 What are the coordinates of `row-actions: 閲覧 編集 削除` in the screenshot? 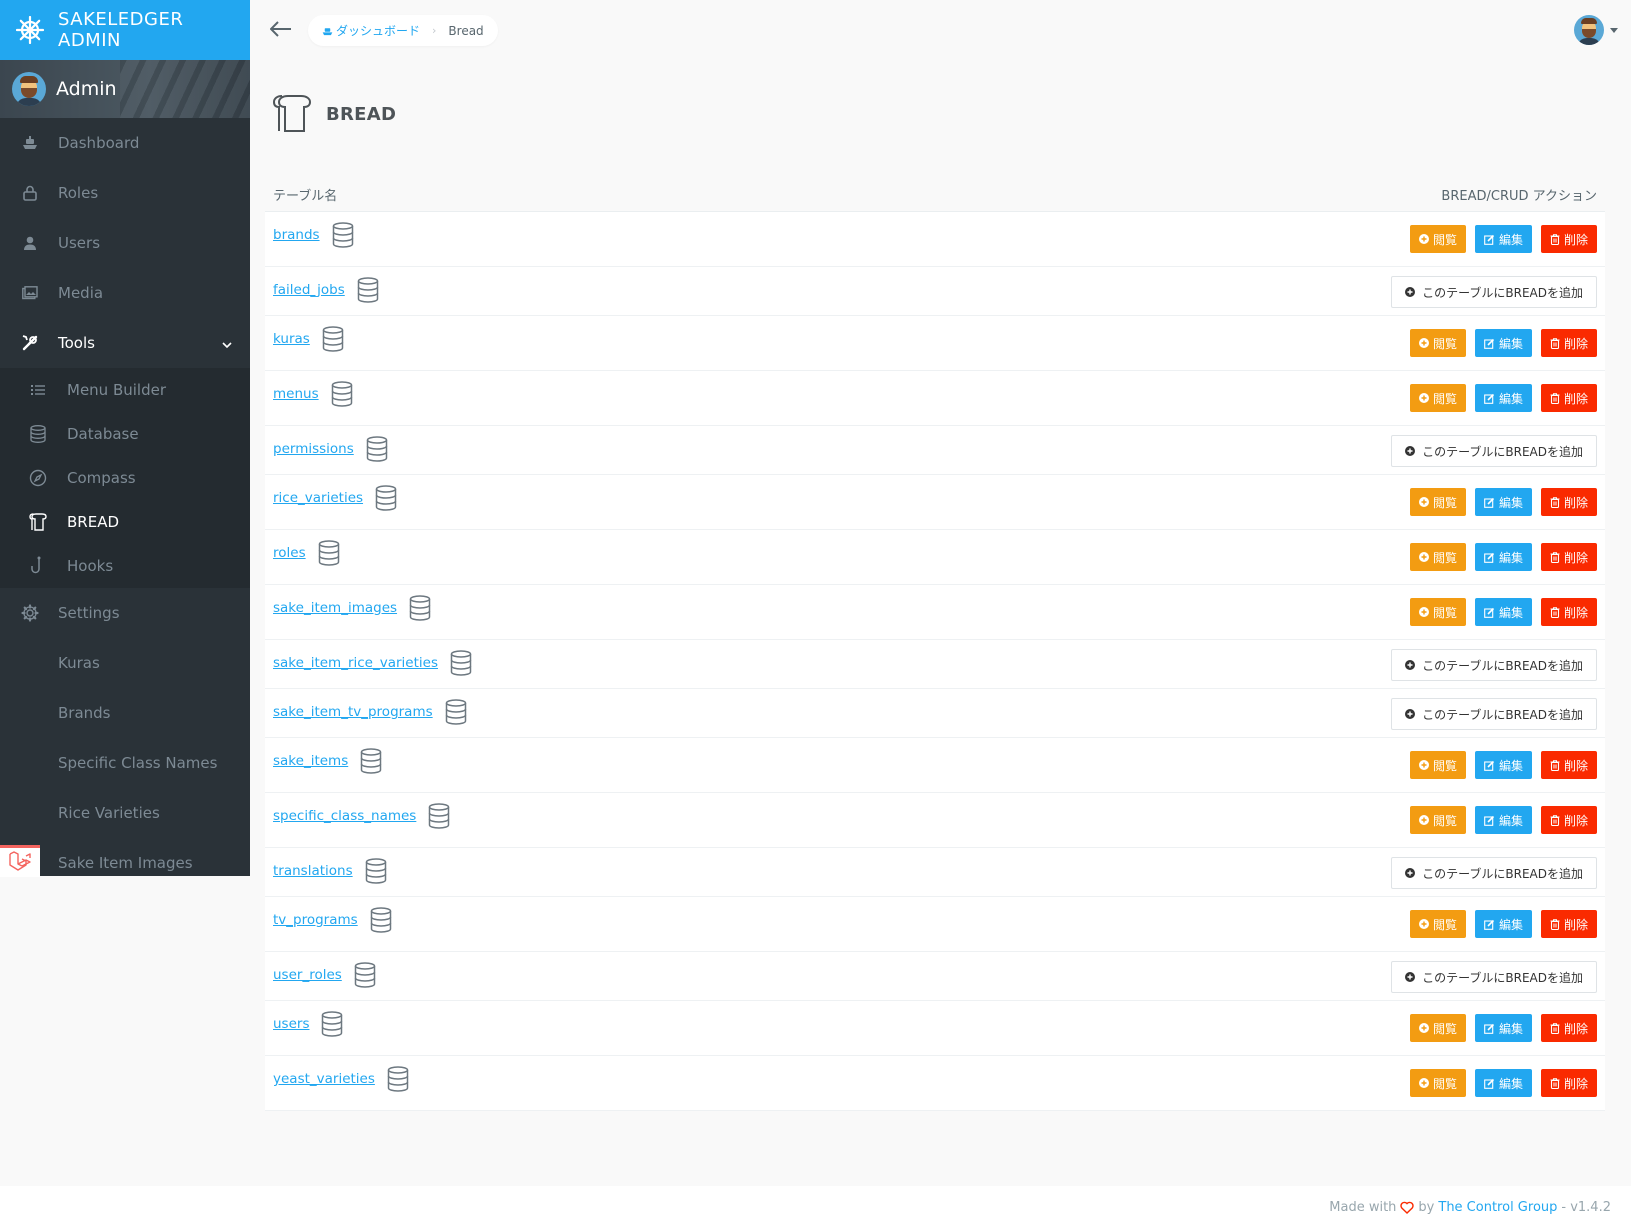 It's located at (1499, 924).